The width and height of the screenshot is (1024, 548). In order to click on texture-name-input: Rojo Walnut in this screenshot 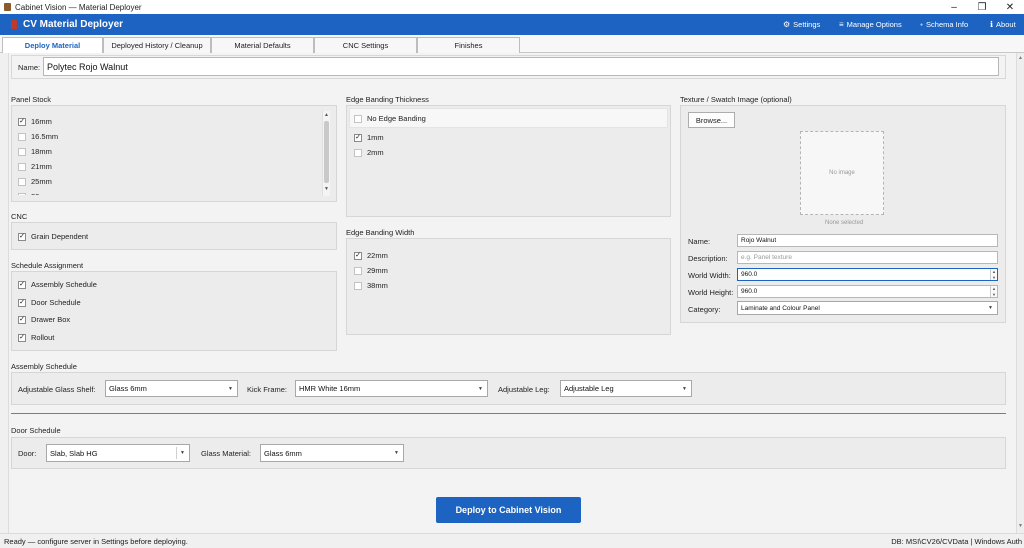, I will do `click(867, 240)`.